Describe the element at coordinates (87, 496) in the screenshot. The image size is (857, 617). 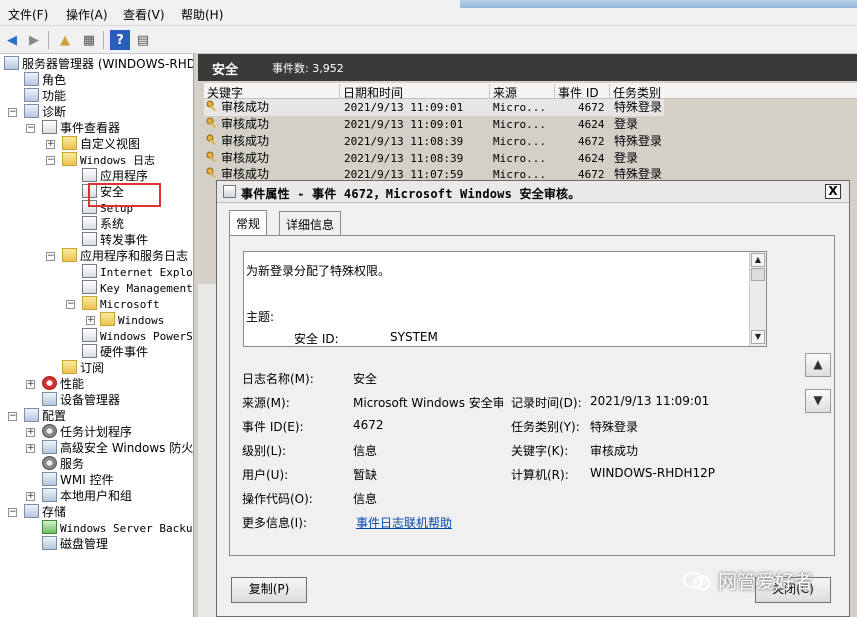
I see `tree-item-local-users: 本地用户和组` at that location.